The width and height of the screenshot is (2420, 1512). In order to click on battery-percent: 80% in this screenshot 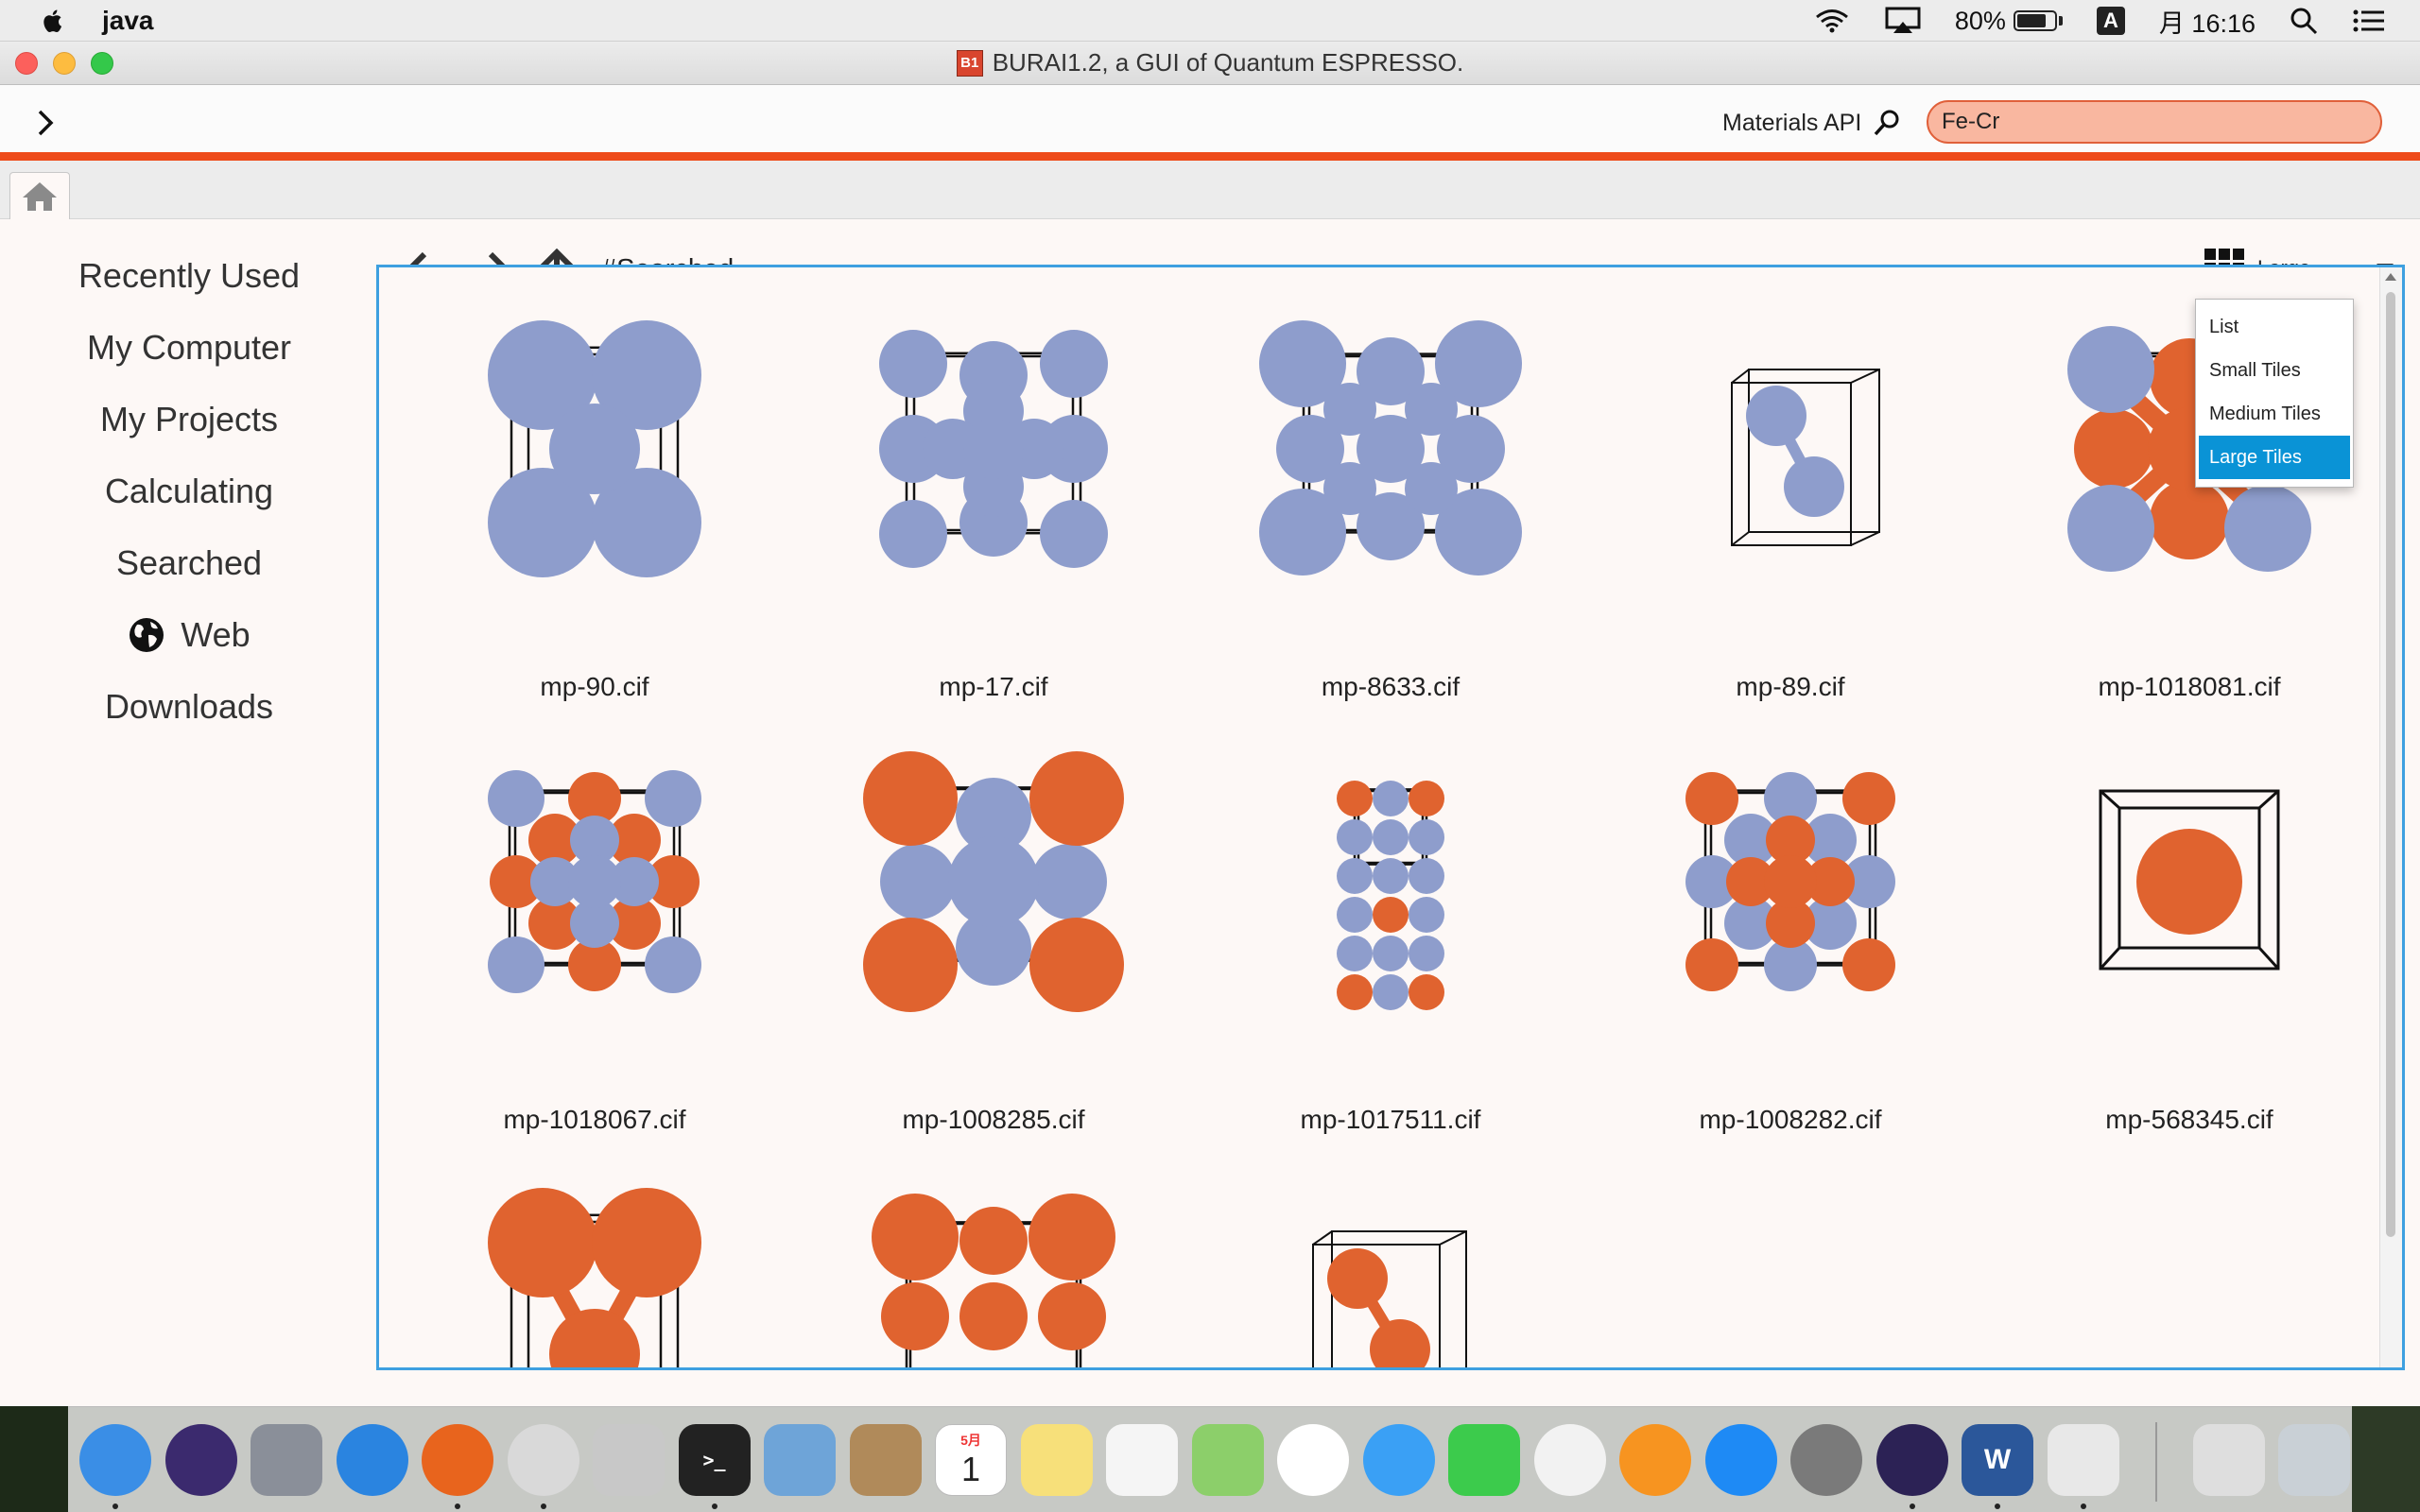, I will do `click(1980, 20)`.